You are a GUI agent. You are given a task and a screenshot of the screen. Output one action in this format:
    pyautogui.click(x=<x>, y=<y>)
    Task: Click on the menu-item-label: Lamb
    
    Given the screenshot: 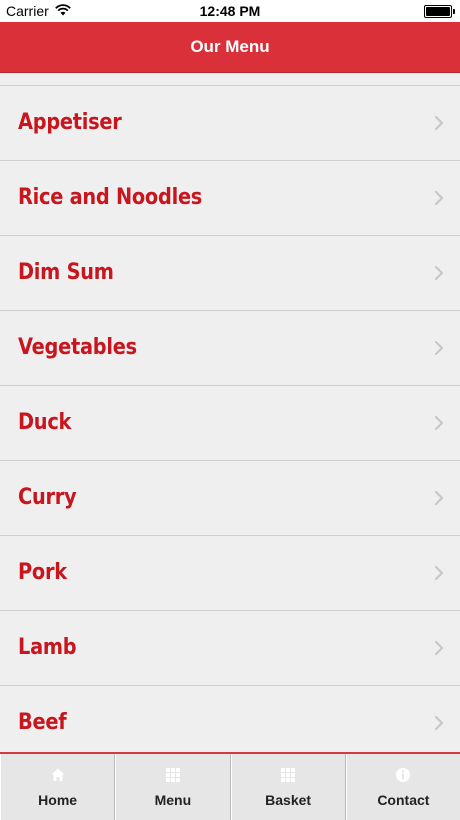 What is the action you would take?
    pyautogui.click(x=47, y=647)
    